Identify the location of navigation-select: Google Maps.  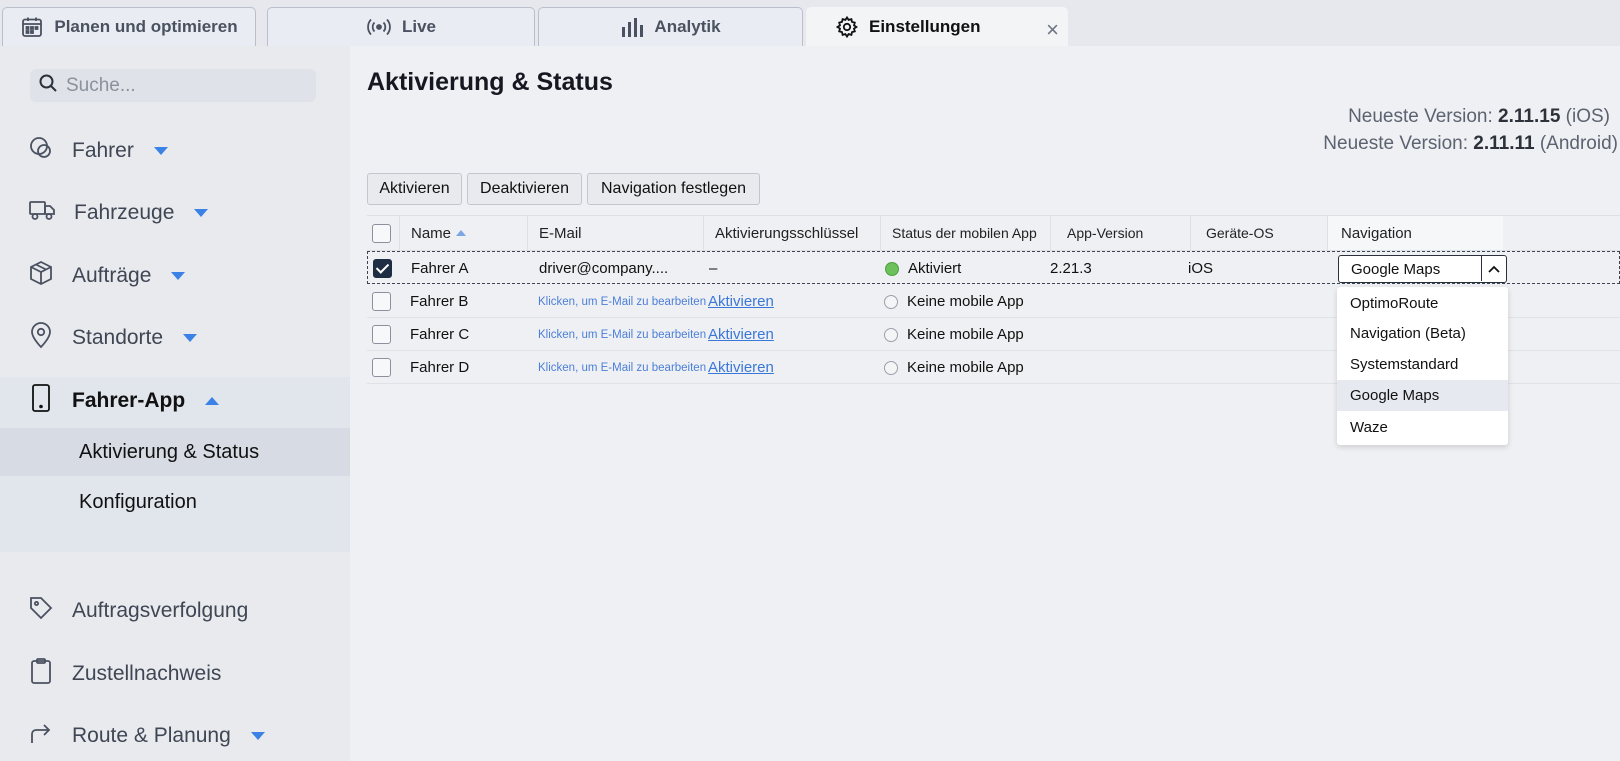
(1422, 269).